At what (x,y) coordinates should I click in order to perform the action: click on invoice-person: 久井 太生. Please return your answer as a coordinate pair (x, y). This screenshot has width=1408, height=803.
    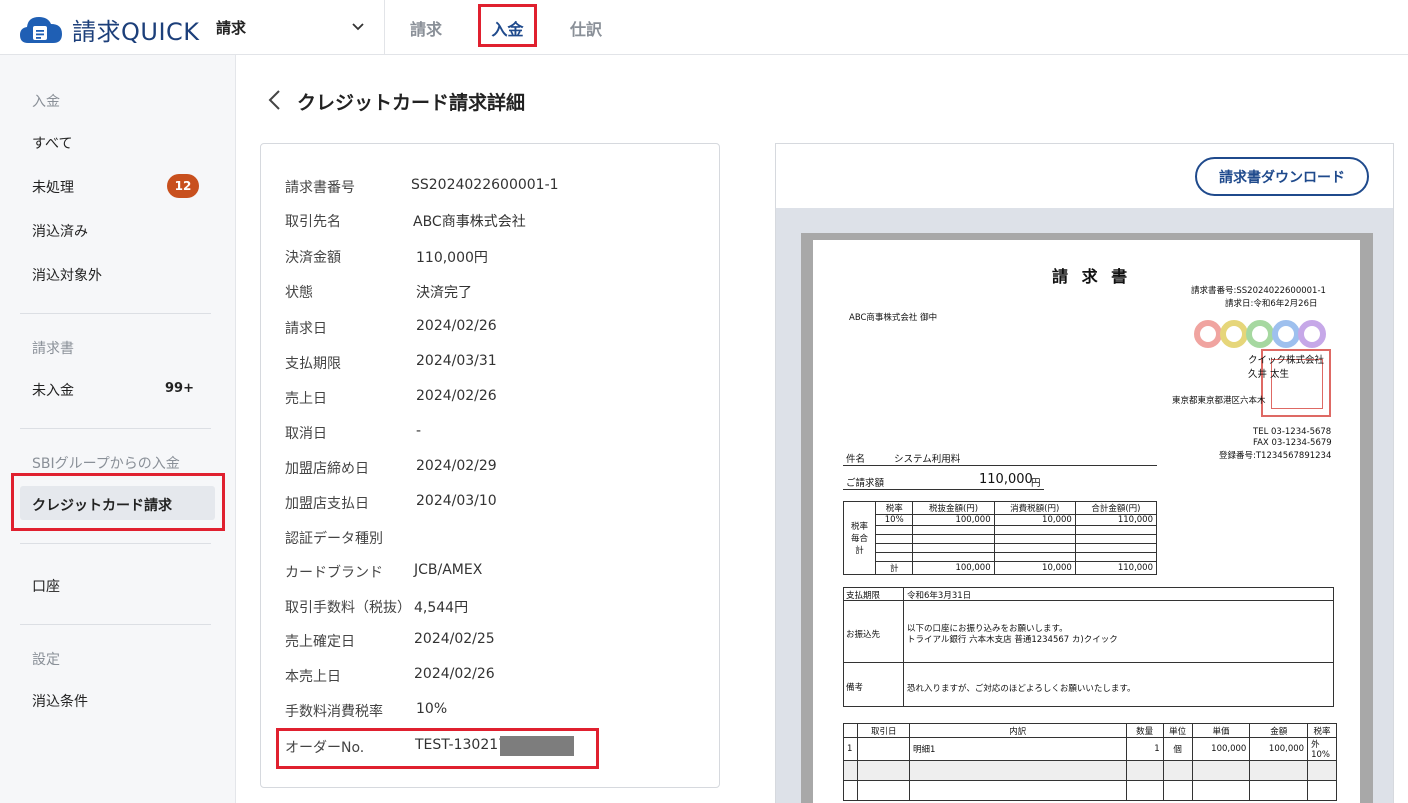
    Looking at the image, I should click on (1269, 374).